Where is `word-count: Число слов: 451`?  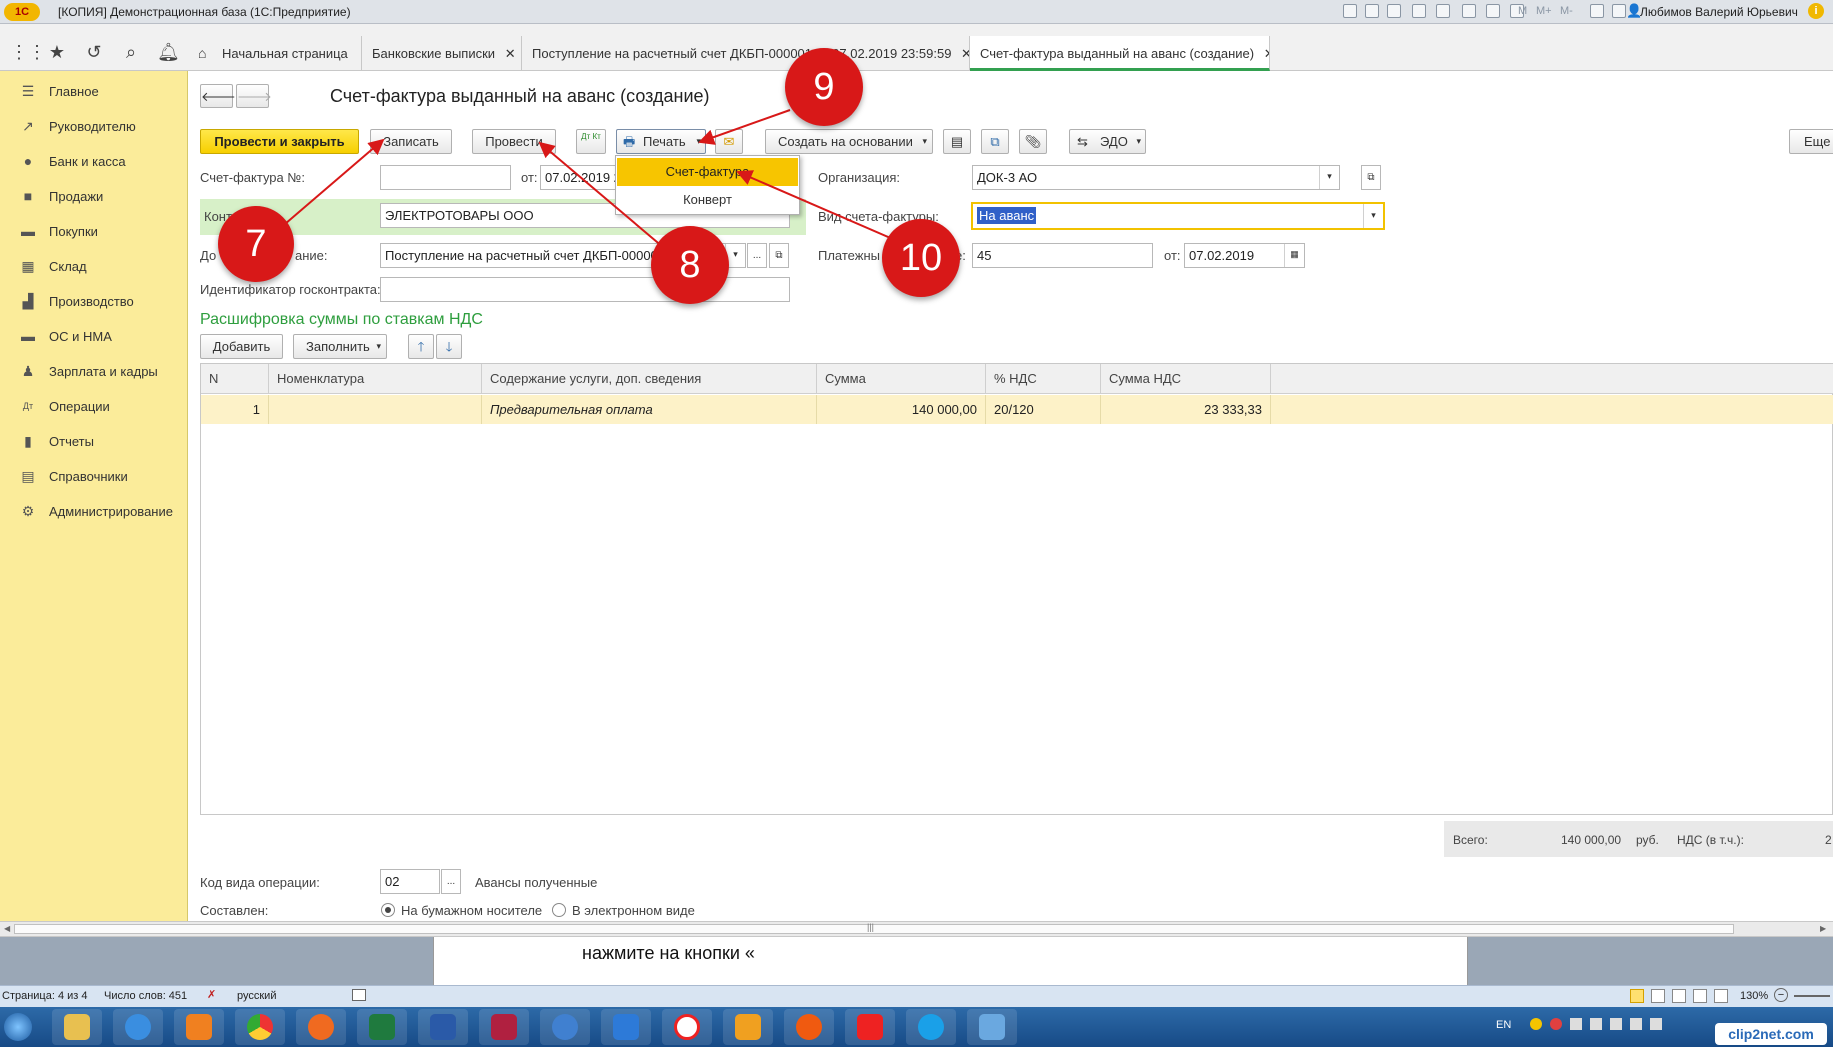 word-count: Число слов: 451 is located at coordinates (145, 996).